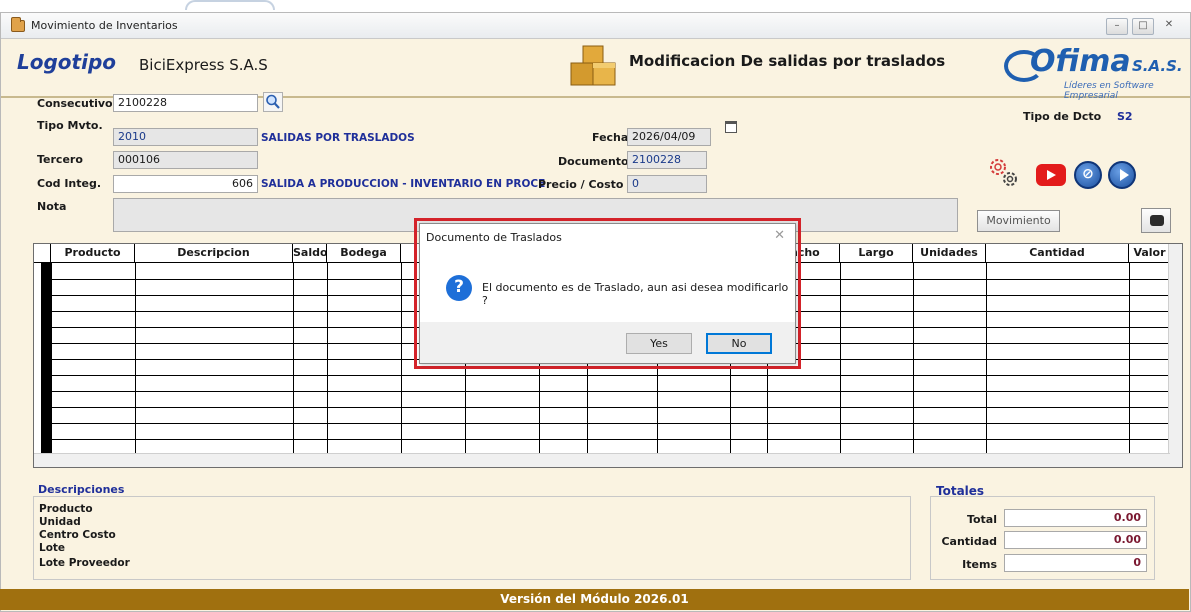 The width and height of the screenshot is (1191, 612). Describe the element at coordinates (981, 519) in the screenshot. I see `total-label: Total` at that location.